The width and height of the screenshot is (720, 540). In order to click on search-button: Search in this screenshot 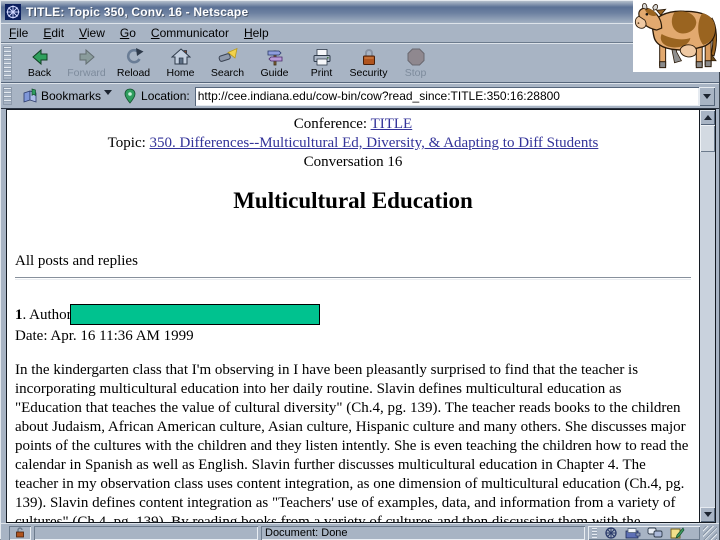, I will do `click(227, 63)`.